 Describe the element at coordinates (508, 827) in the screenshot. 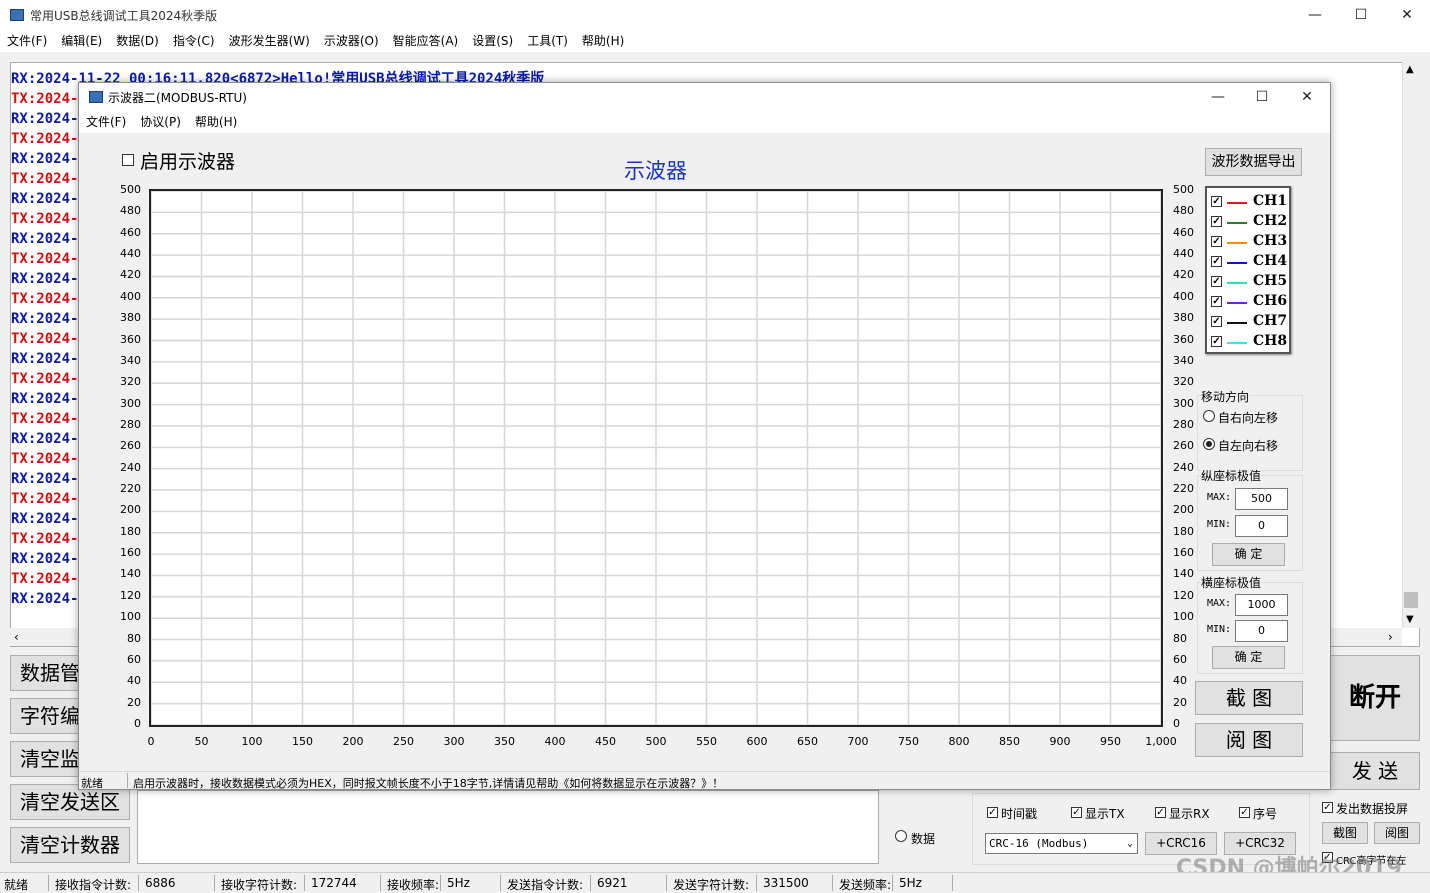

I see `send-input-area` at that location.